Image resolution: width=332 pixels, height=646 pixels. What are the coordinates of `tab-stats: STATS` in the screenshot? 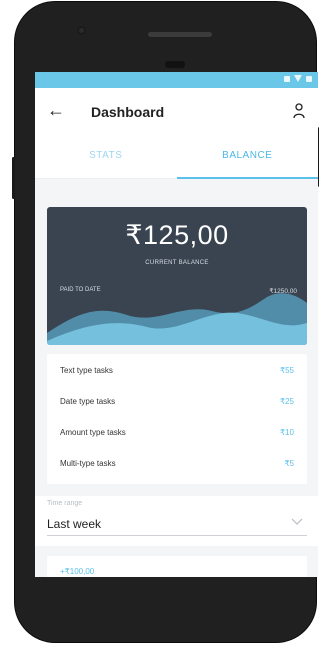 It's located at (106, 157).